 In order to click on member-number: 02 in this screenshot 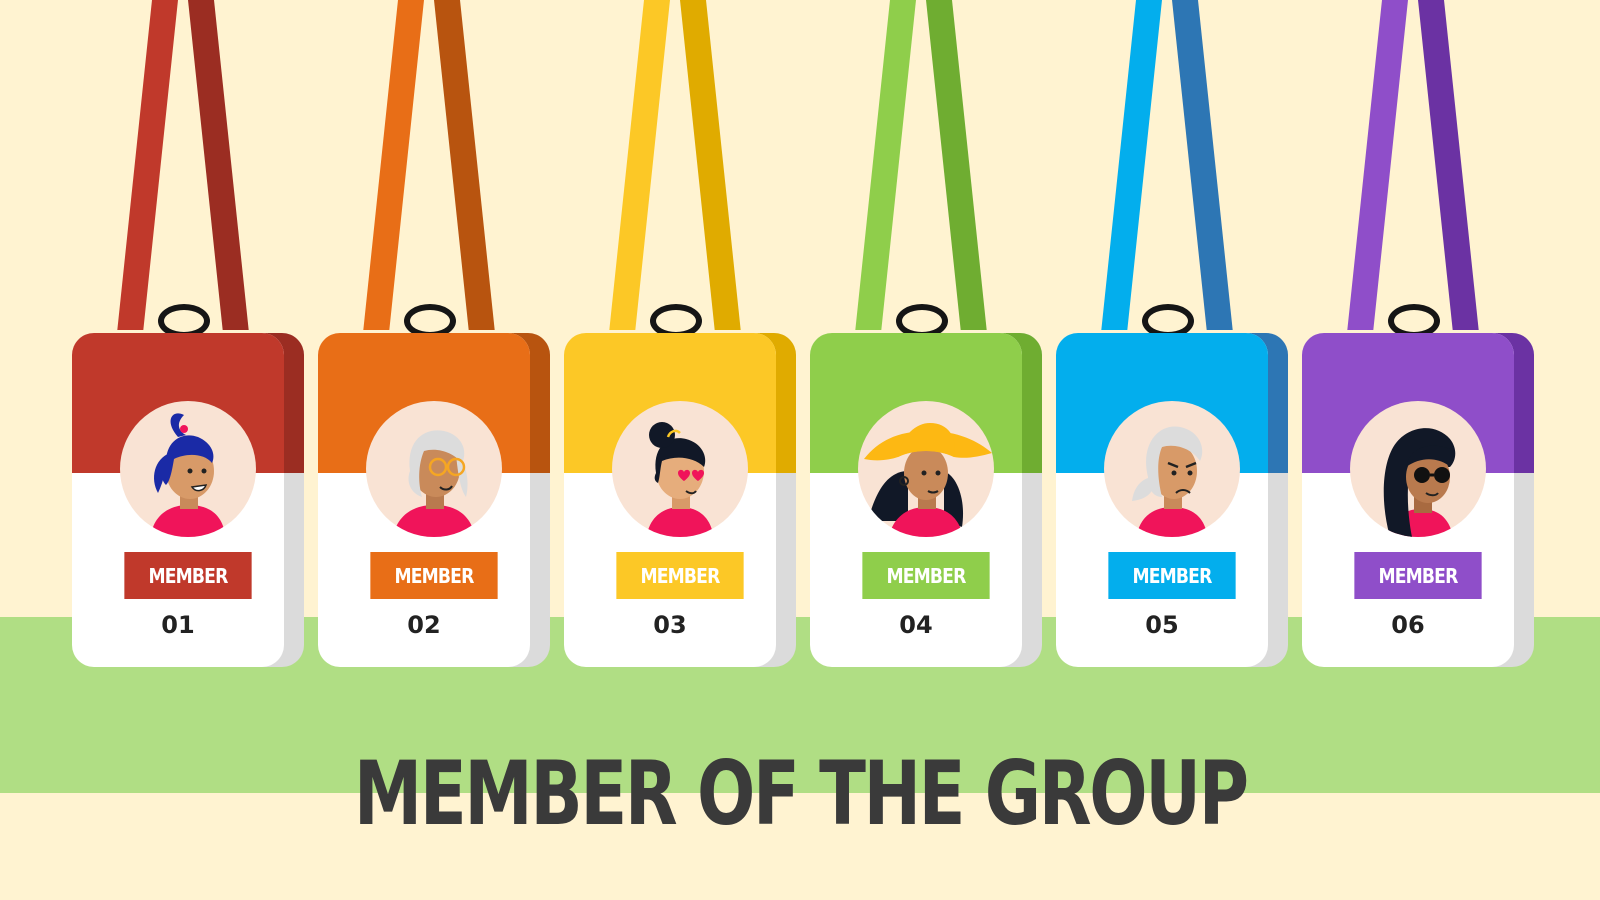, I will do `click(424, 625)`.